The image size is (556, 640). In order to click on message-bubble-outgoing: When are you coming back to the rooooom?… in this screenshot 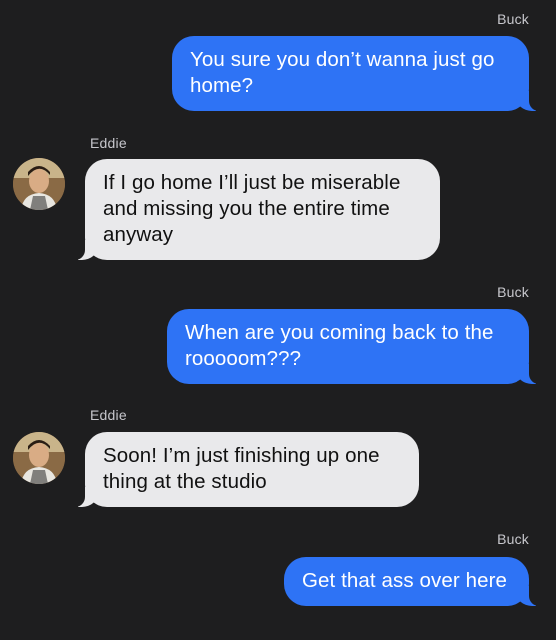, I will do `click(361, 346)`.